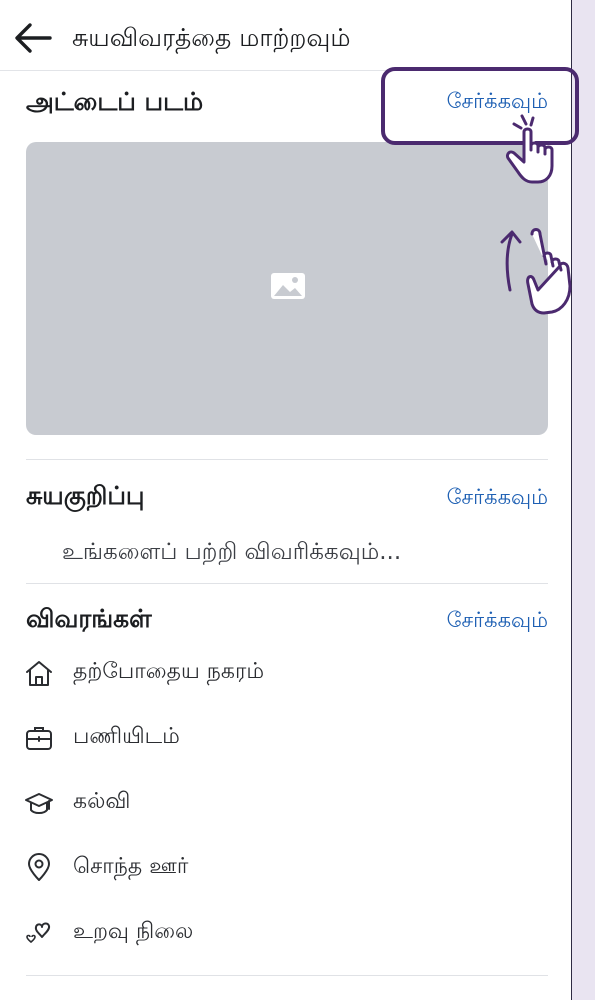  I want to click on header-bar: சுயவிவரத்தை மாற்றவும், so click(285, 35).